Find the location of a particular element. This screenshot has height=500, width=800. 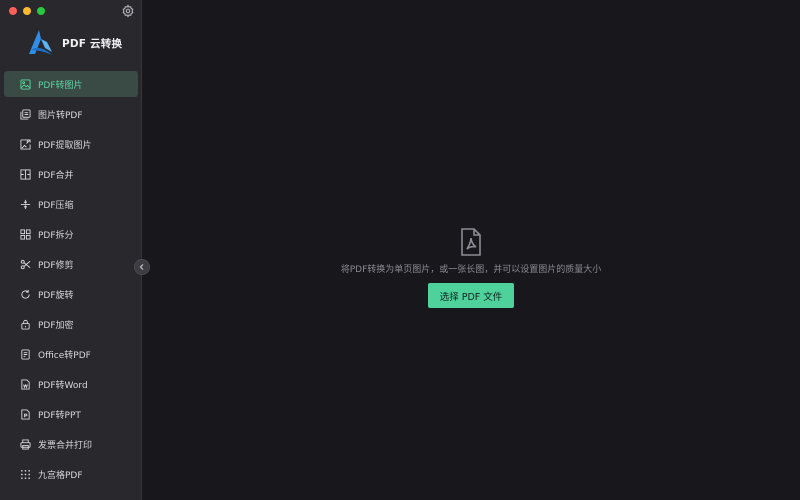

sidebar-item-rotate: PDF旋转 is located at coordinates (71, 294).